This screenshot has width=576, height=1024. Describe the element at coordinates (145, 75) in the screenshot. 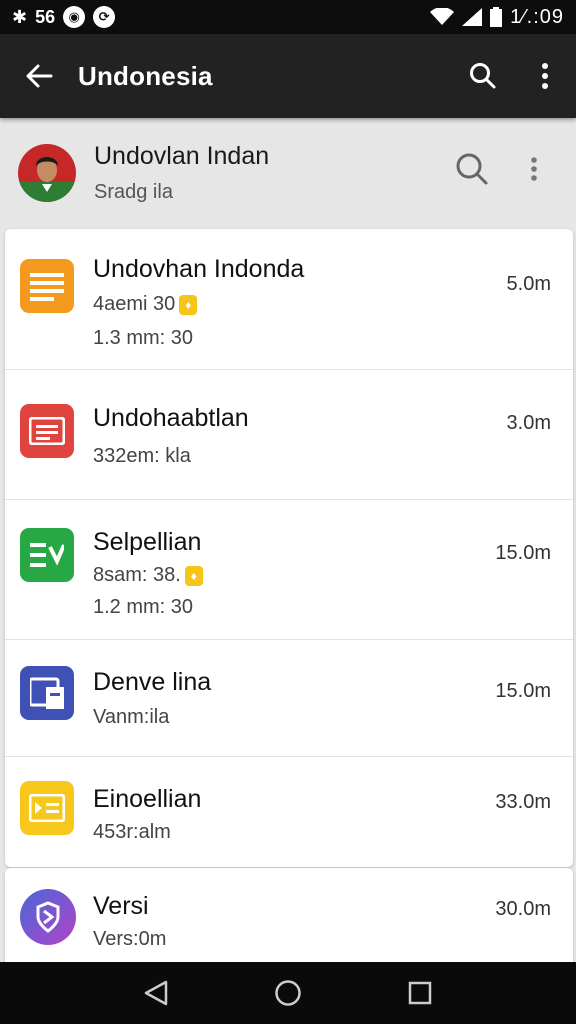

I see `page-title: Undonesia` at that location.